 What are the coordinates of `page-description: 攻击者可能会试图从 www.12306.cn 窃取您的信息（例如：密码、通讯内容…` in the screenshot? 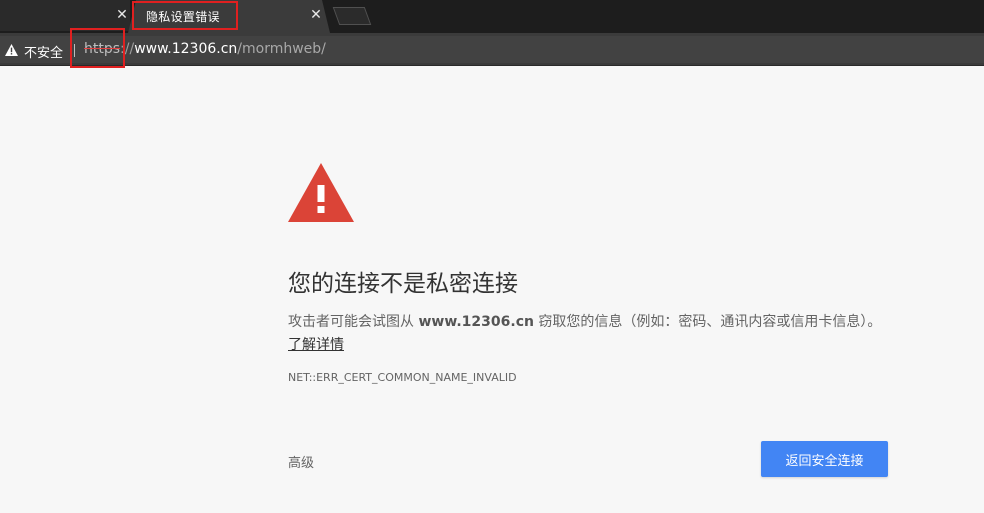 It's located at (588, 334).